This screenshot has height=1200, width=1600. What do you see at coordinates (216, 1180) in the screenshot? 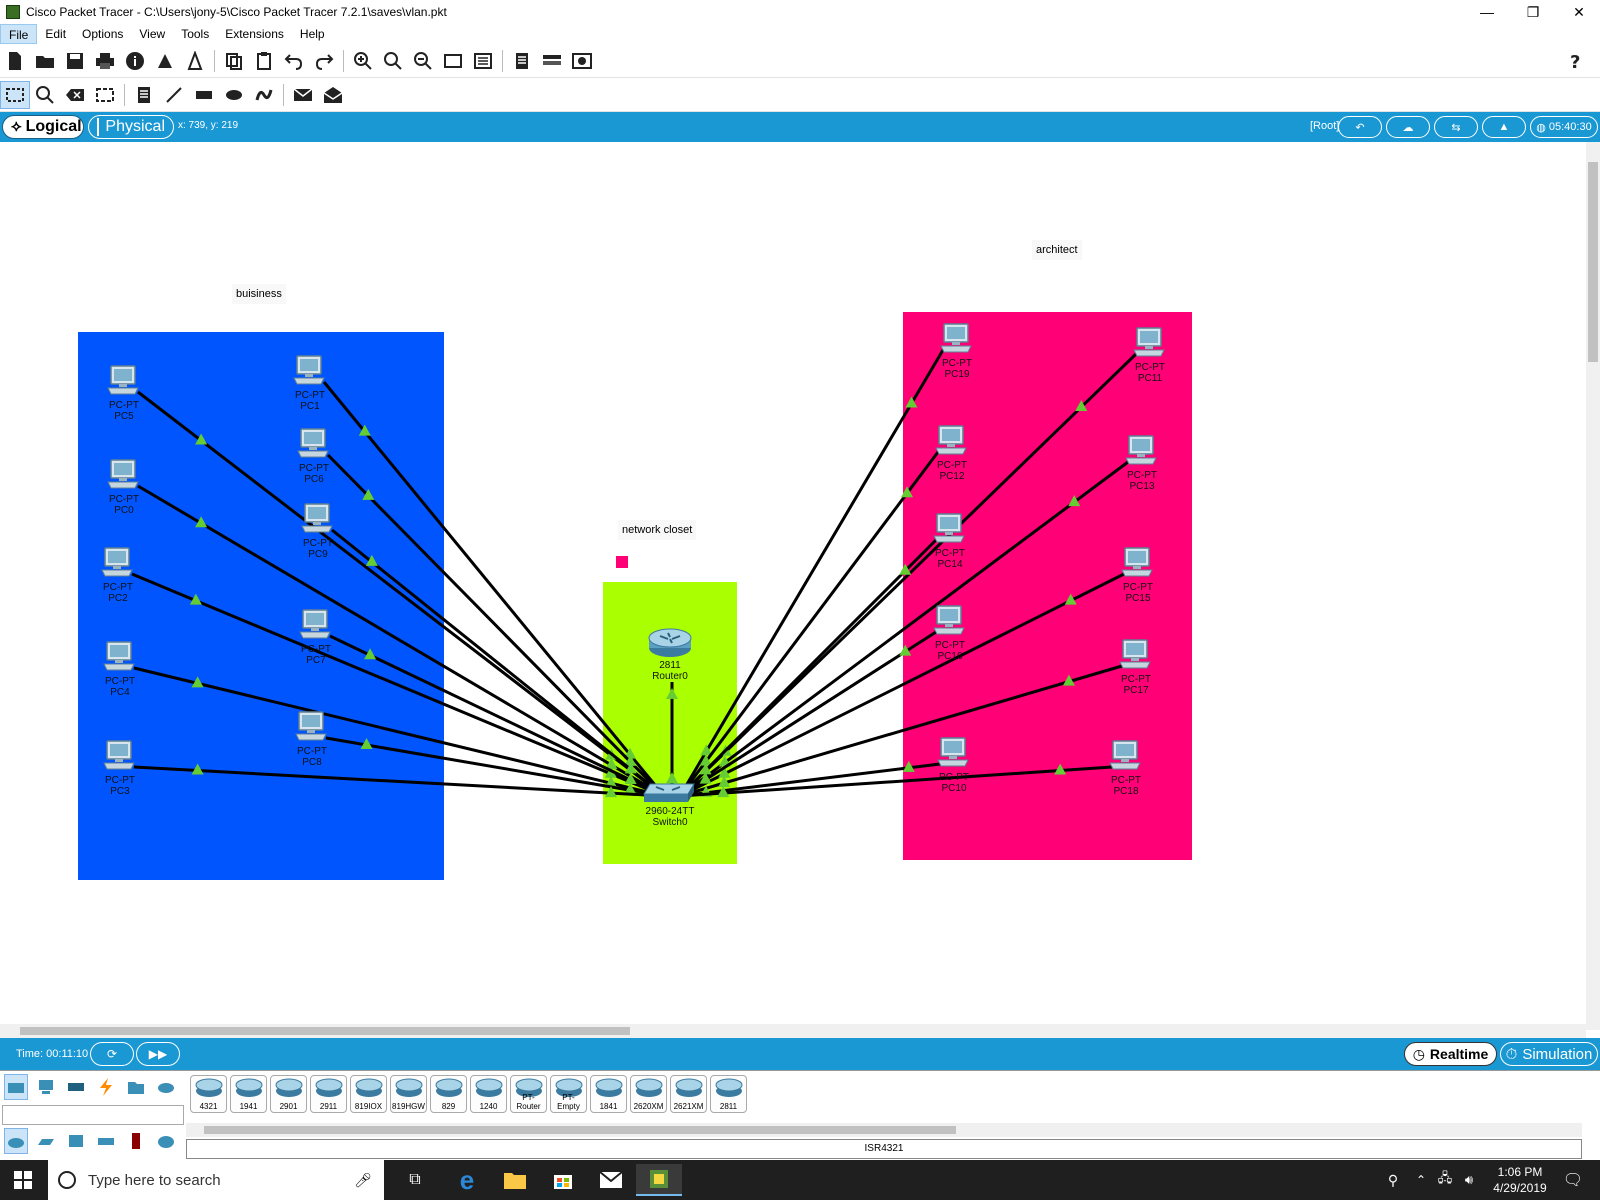
I see `taskbar-search-box: Type here to search 🎤︎` at bounding box center [216, 1180].